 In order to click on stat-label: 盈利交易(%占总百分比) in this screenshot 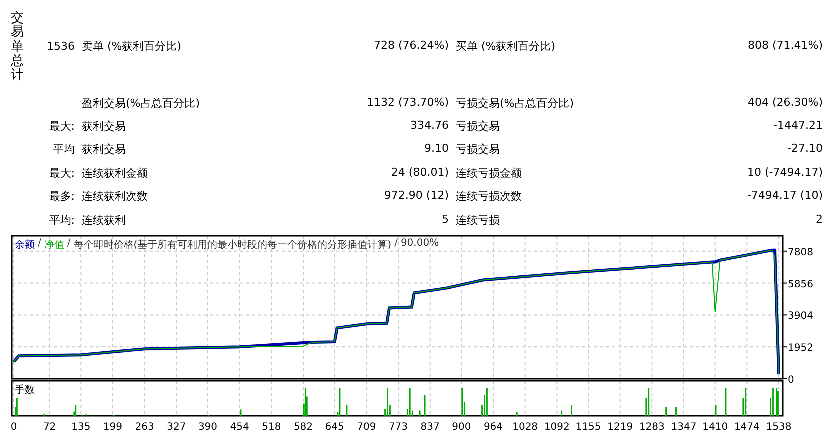, I will do `click(141, 103)`.